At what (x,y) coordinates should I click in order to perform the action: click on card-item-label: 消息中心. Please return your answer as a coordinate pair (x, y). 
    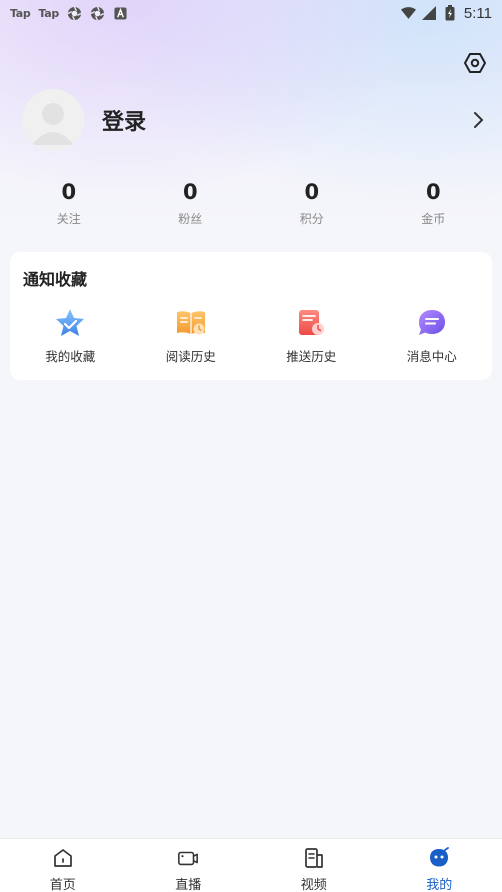
    Looking at the image, I should click on (431, 356).